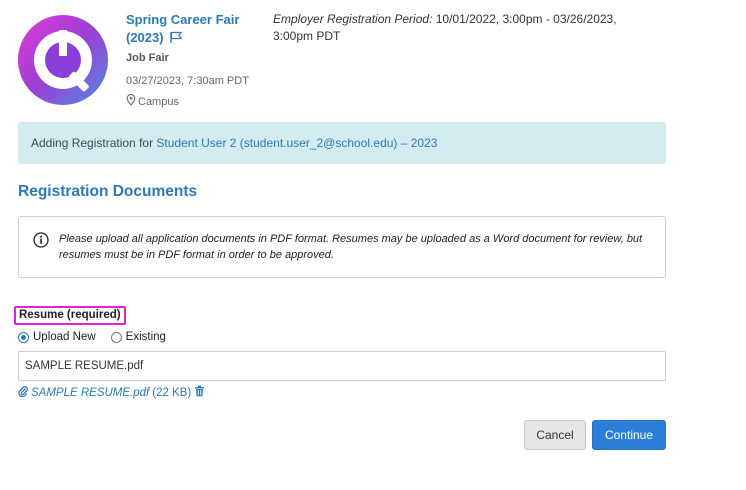 This screenshot has width=746, height=490. Describe the element at coordinates (158, 101) in the screenshot. I see `event-location-text: Campus` at that location.